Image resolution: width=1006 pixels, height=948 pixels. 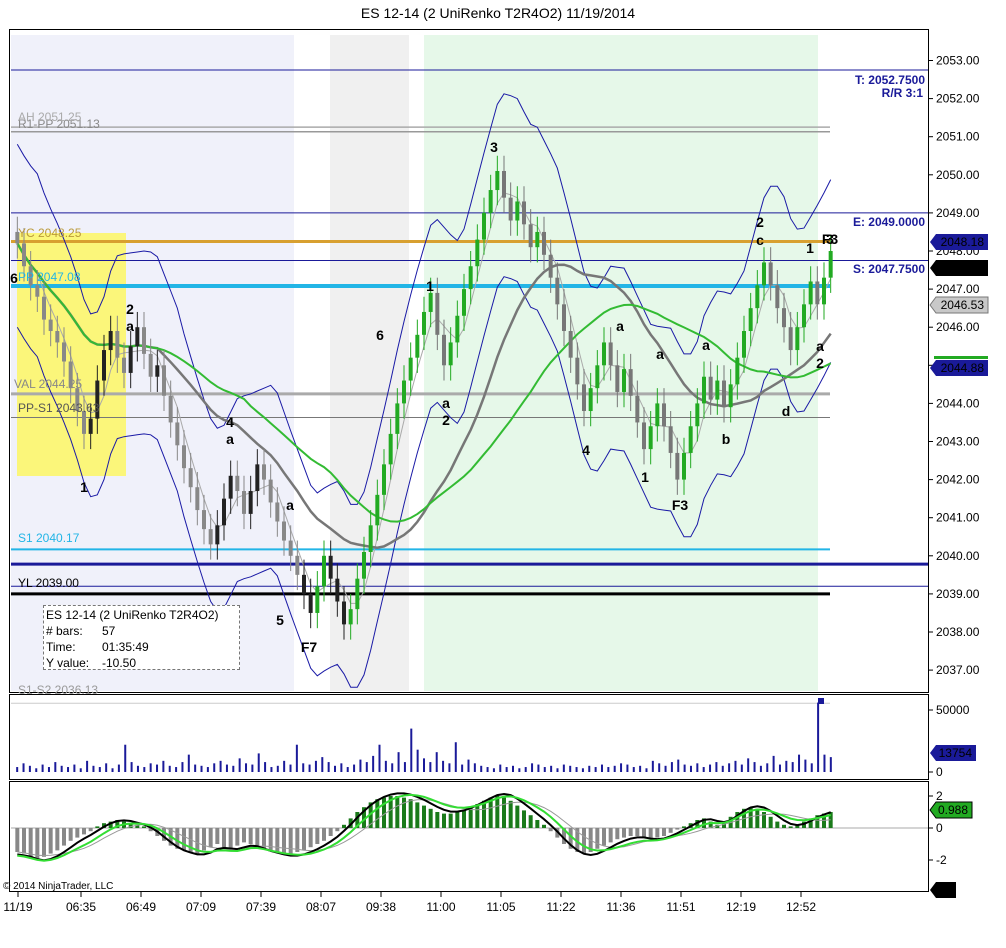 I want to click on time-axis-label: 12:52, so click(x=801, y=907).